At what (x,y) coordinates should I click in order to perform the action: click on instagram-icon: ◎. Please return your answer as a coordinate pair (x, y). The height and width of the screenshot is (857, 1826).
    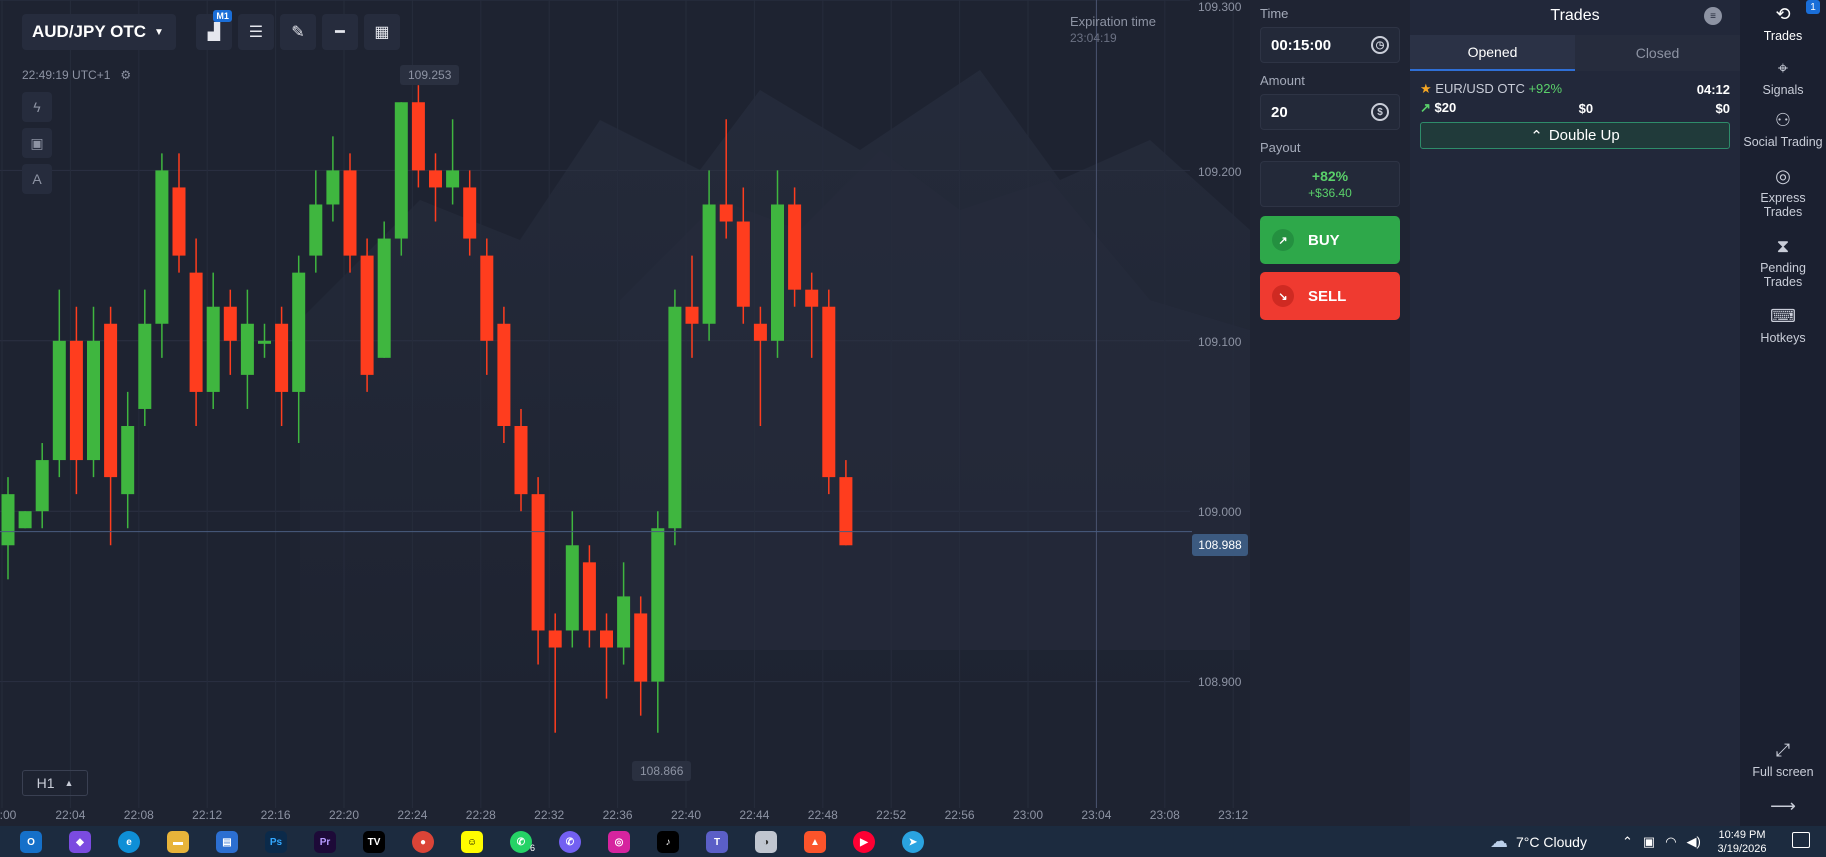
    Looking at the image, I should click on (619, 842).